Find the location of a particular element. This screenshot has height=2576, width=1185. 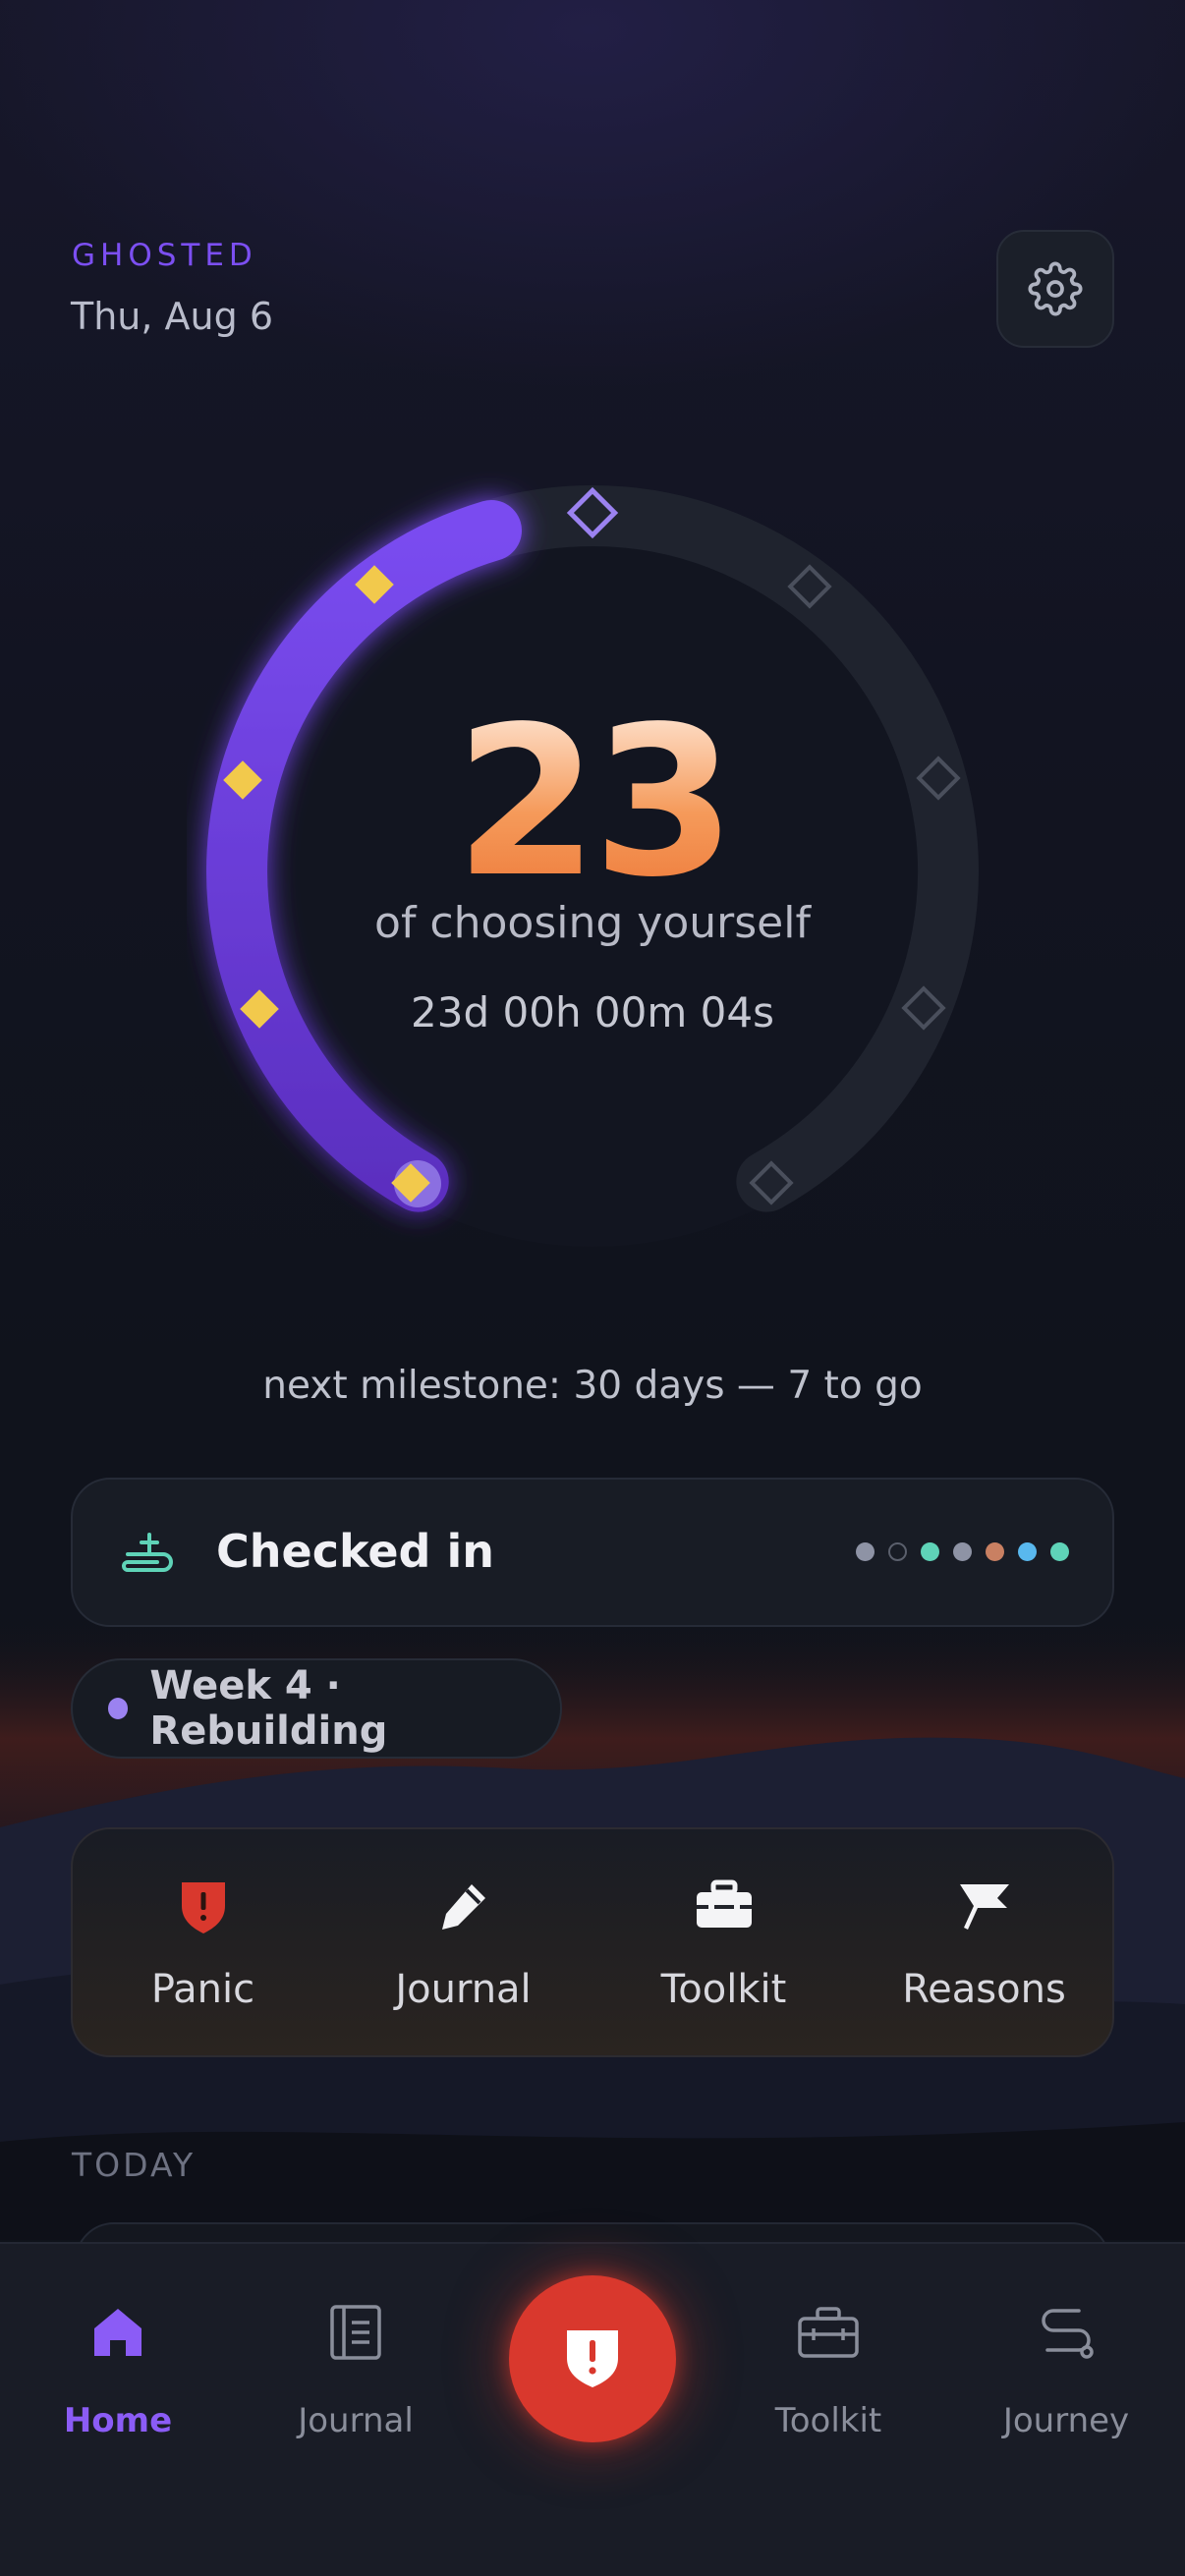

tab-label: Toolkit is located at coordinates (828, 2420).